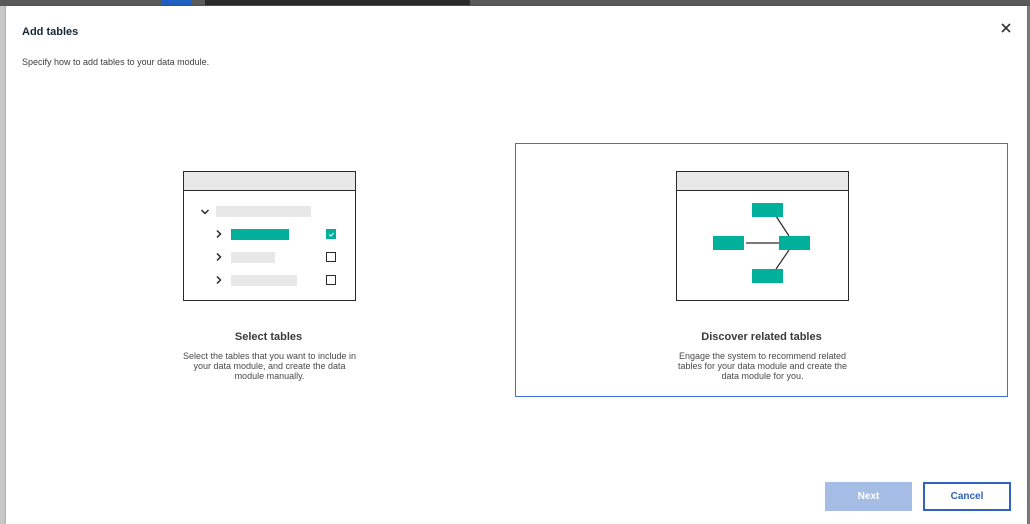 The width and height of the screenshot is (1030, 524). I want to click on close-button, so click(1006, 28).